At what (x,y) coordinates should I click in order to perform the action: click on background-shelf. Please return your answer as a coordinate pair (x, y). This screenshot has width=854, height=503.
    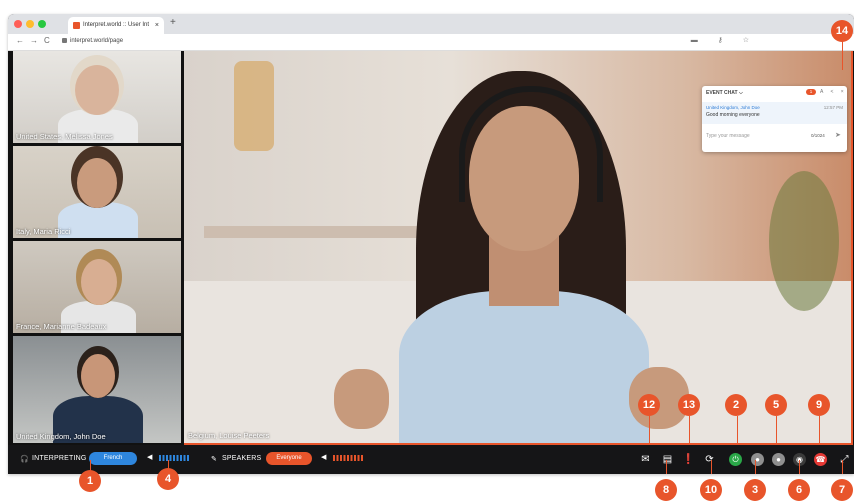
    Looking at the image, I should click on (319, 232).